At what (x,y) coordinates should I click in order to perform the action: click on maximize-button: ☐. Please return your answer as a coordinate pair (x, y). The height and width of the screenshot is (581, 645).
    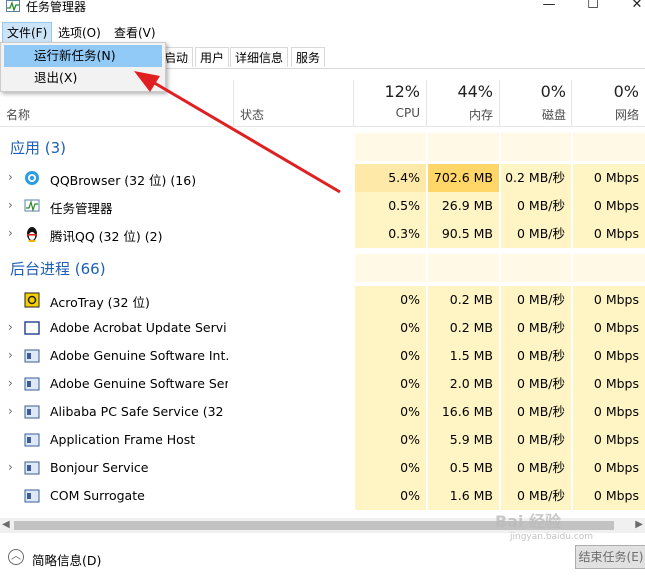
    Looking at the image, I should click on (593, 6).